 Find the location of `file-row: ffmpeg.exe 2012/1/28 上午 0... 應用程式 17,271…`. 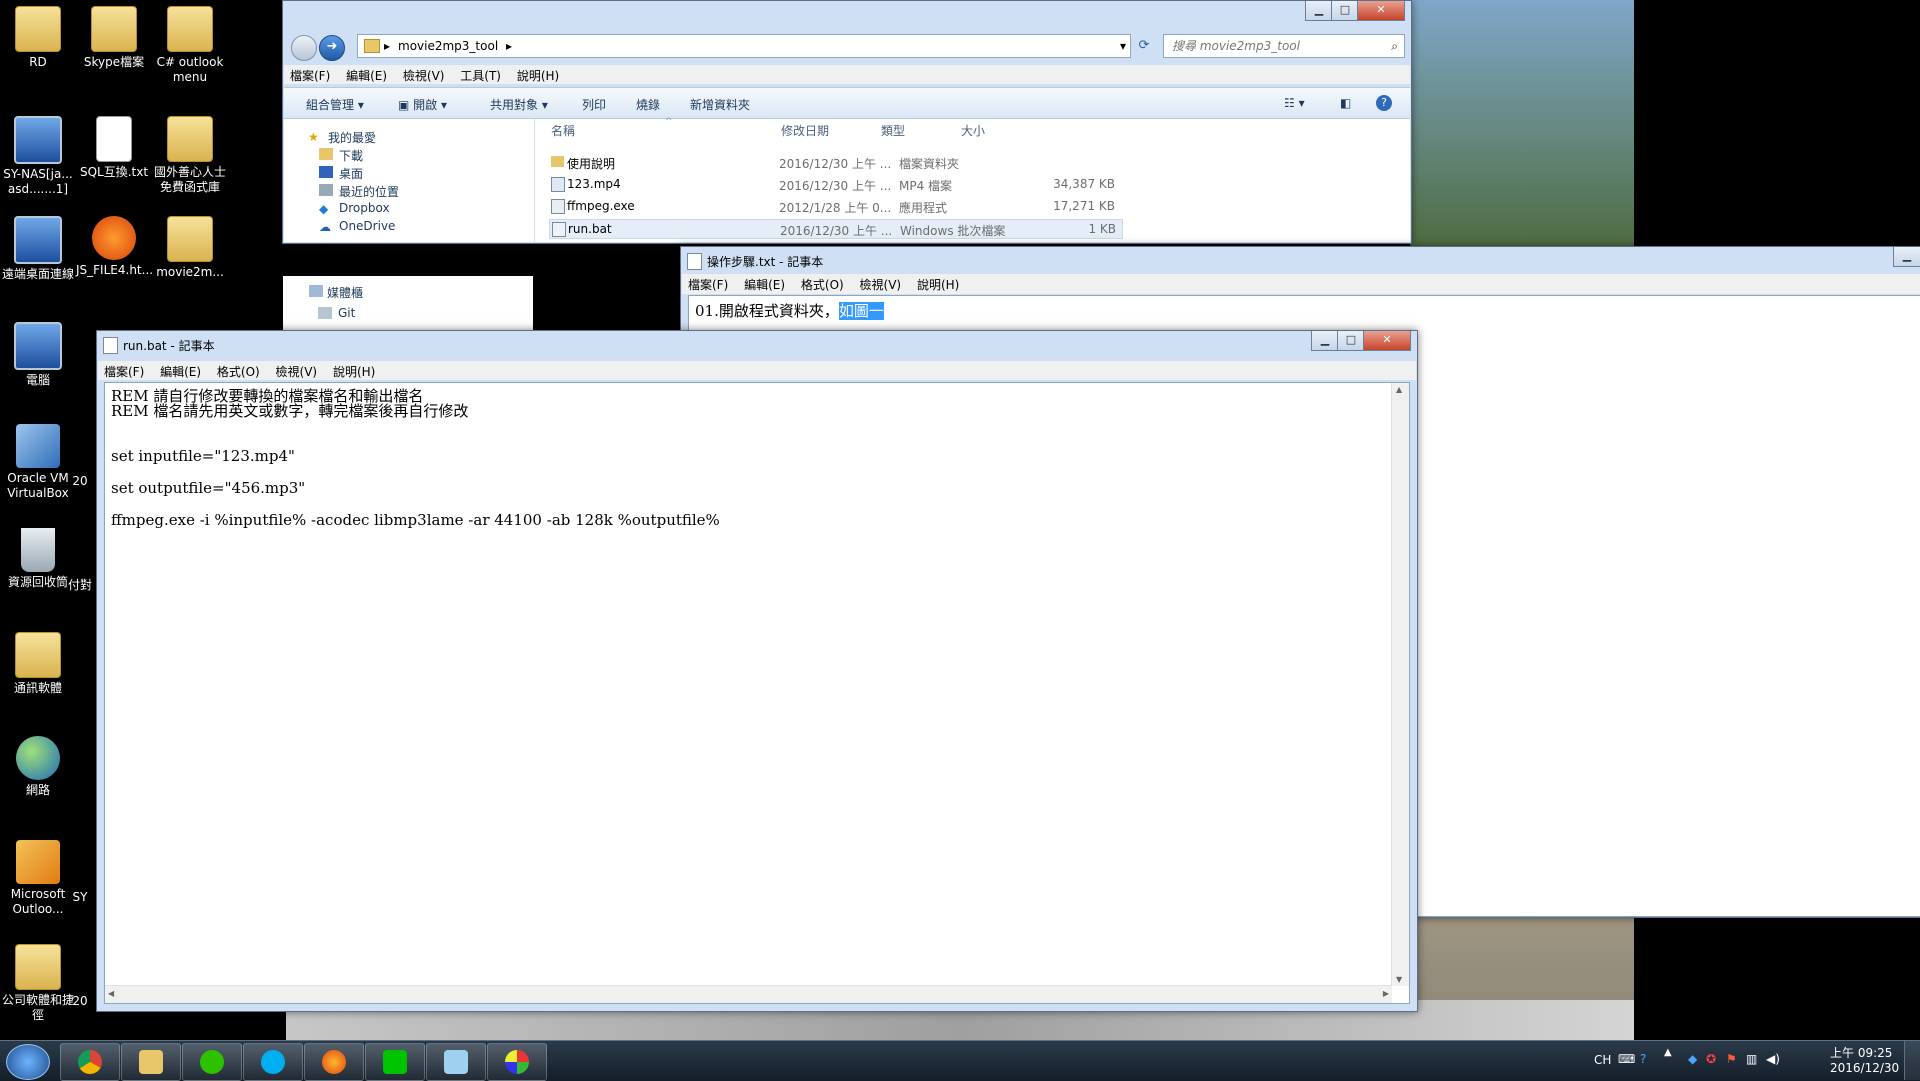

file-row: ffmpeg.exe 2012/1/28 上午 0... 應用程式 17,271… is located at coordinates (835, 206).